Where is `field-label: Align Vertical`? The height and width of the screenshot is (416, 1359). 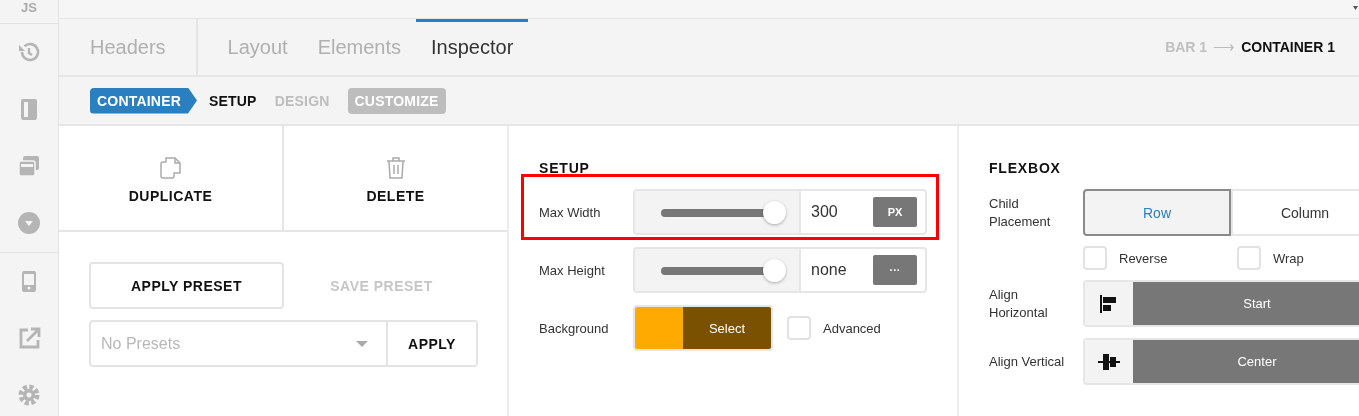 field-label: Align Vertical is located at coordinates (1027, 361).